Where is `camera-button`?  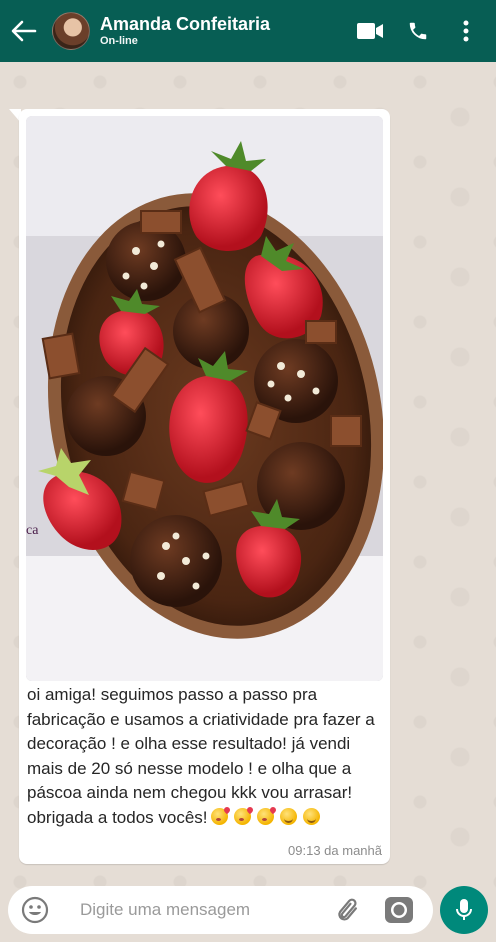
camera-button is located at coordinates (399, 910).